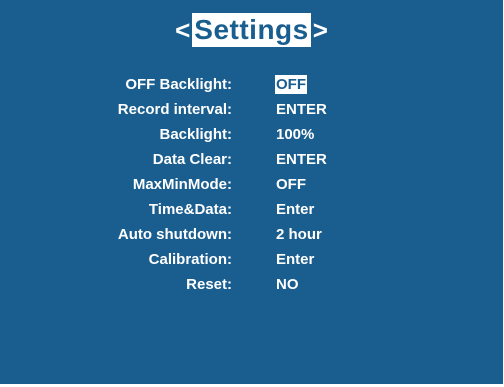 The image size is (504, 387). Describe the element at coordinates (251, 285) in the screenshot. I see `menu-item-reset: Reset: NO` at that location.